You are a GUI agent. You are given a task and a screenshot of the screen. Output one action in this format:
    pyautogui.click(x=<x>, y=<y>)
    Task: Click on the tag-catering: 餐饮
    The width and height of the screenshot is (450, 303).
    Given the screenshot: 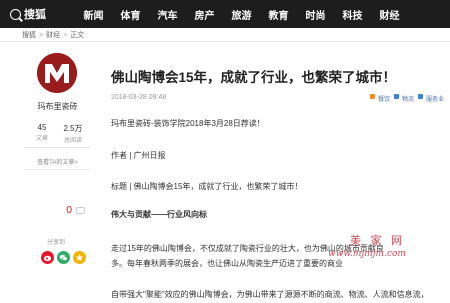 What is the action you would take?
    pyautogui.click(x=384, y=98)
    